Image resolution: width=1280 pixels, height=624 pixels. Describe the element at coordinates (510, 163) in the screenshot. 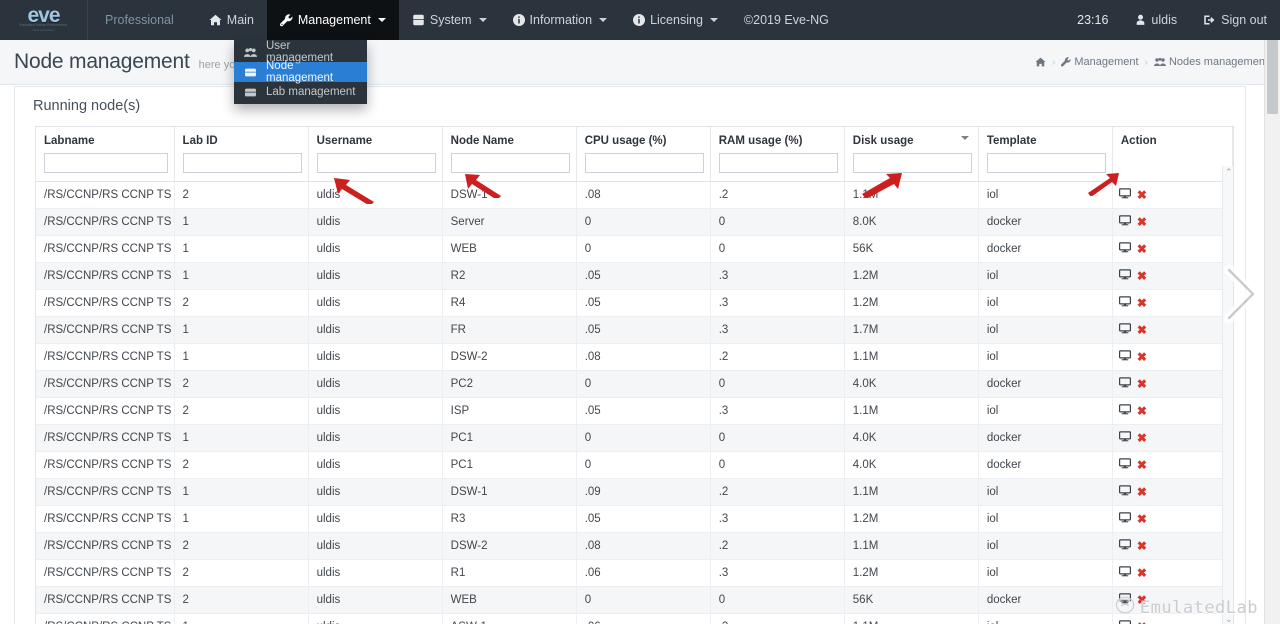

I see `filter-input-node-name` at that location.